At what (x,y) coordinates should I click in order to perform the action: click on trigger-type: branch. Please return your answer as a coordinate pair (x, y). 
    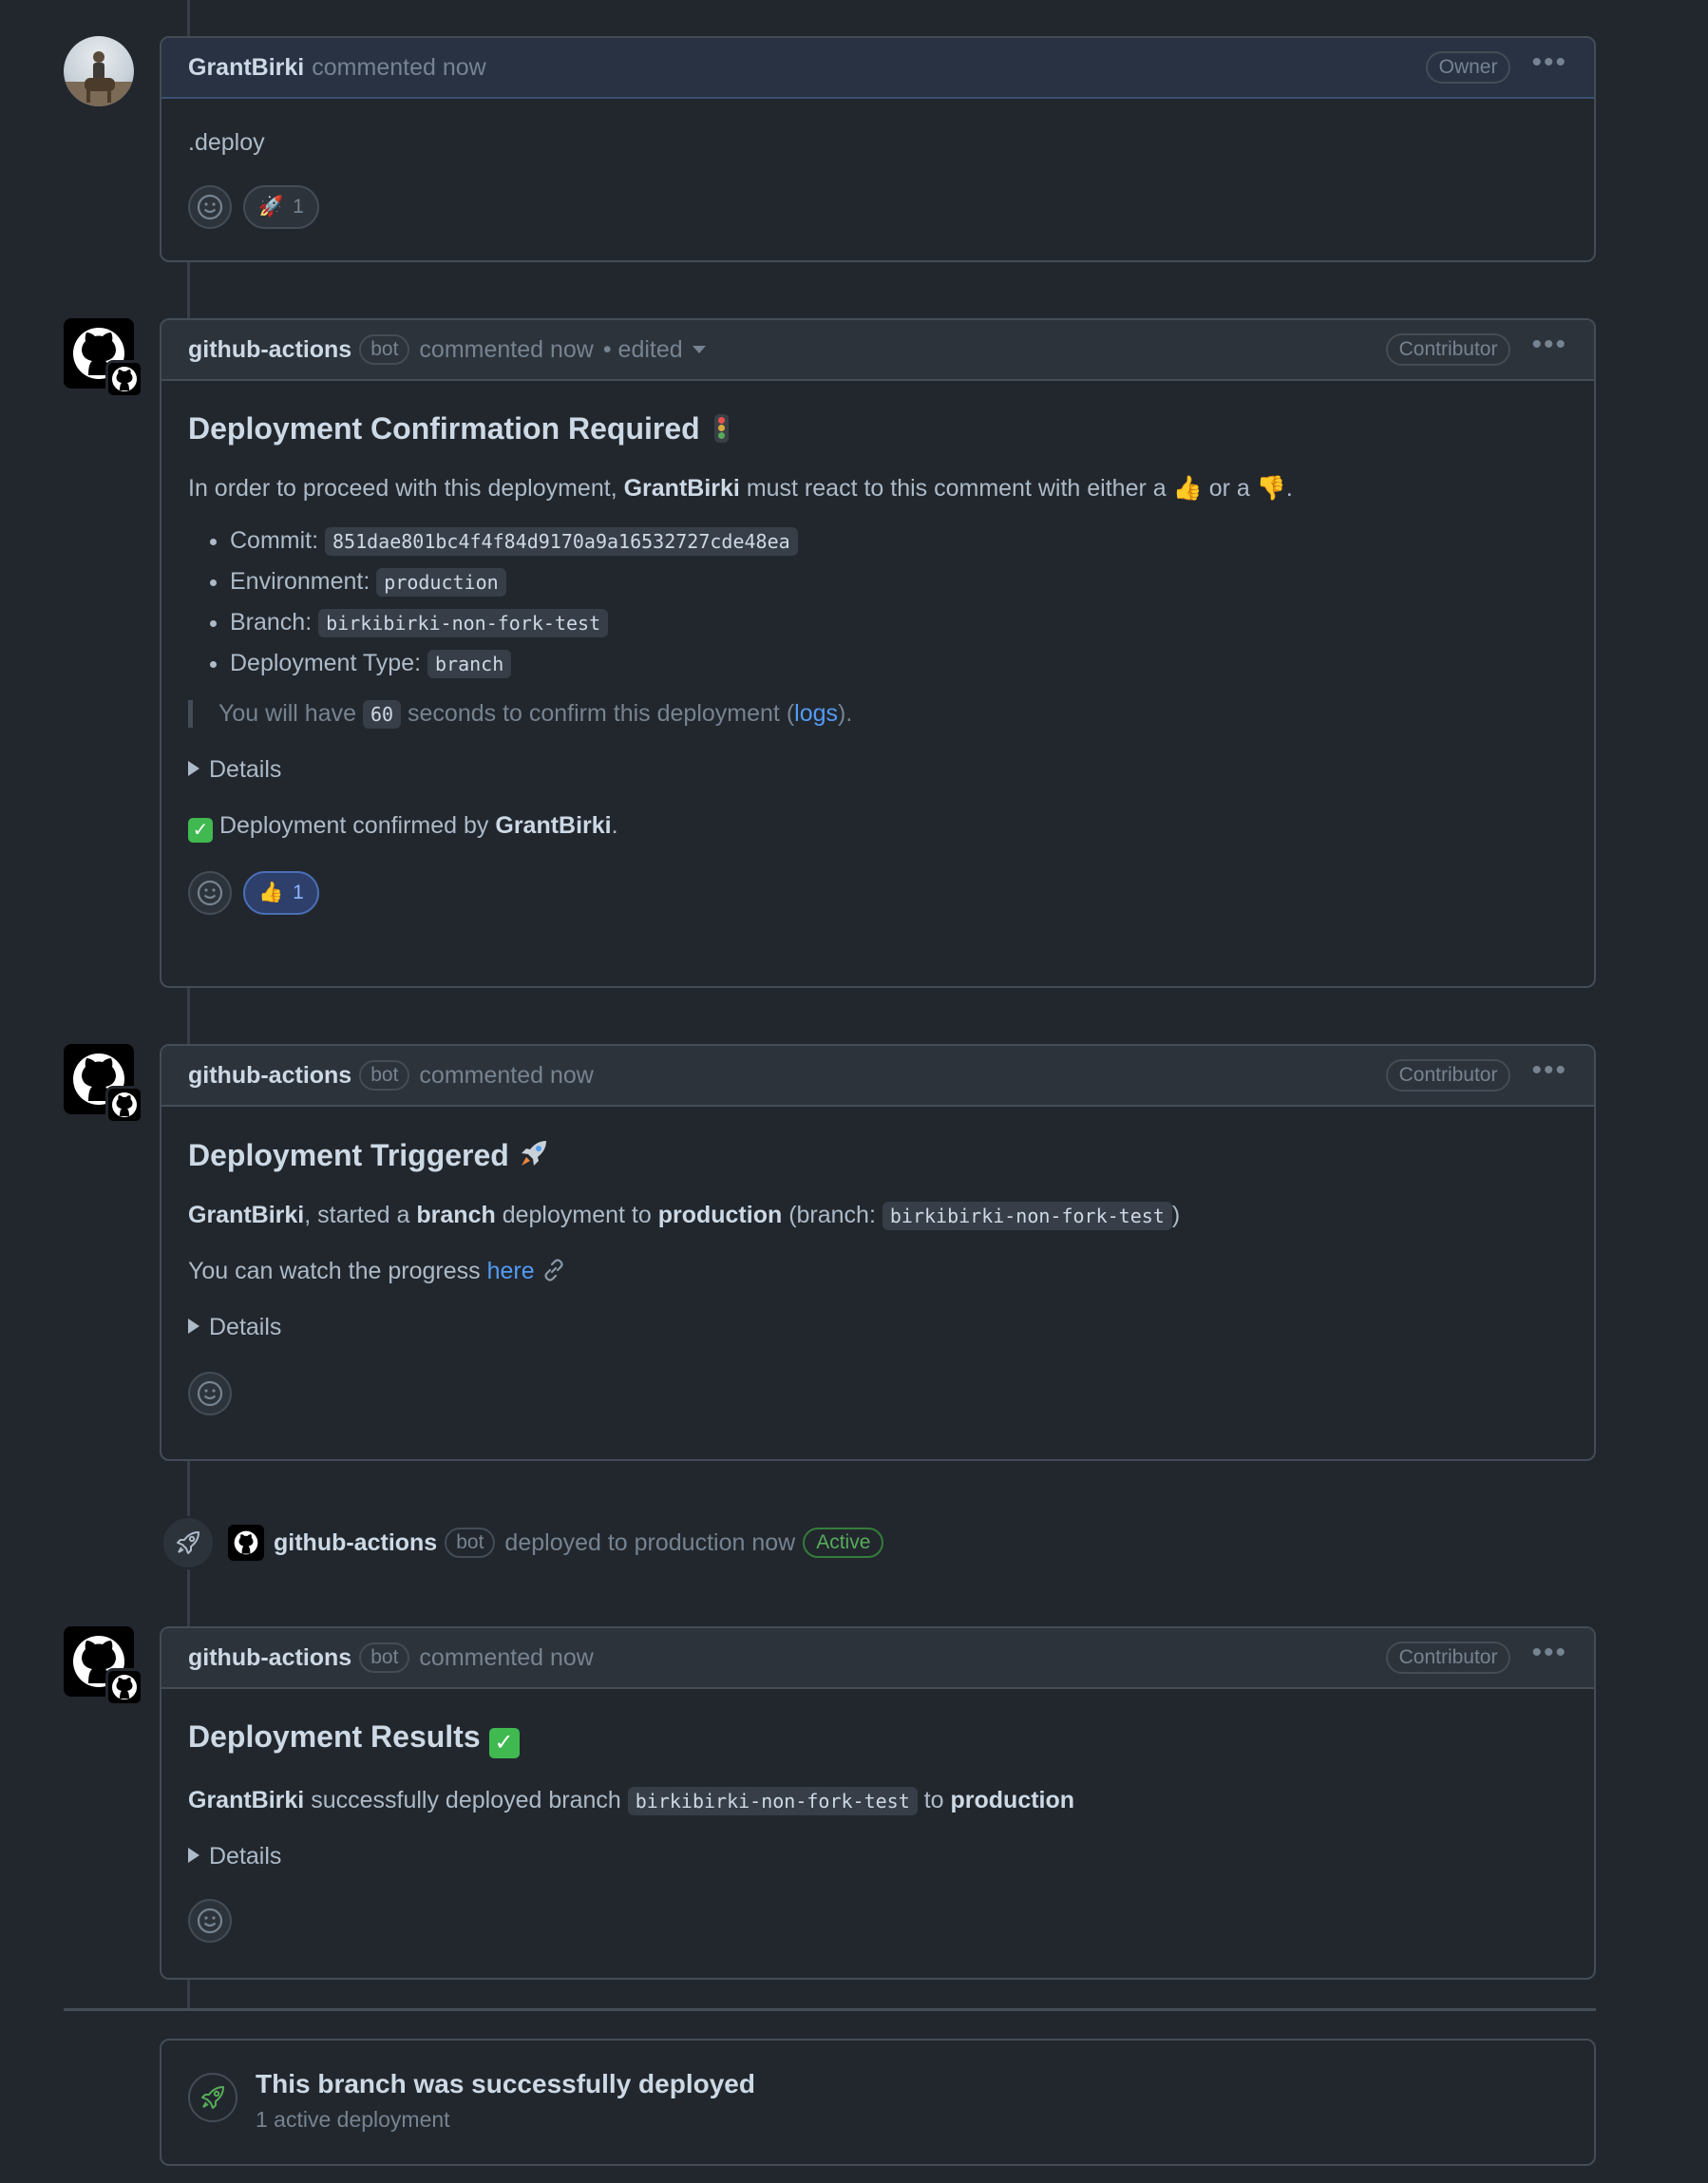
    Looking at the image, I should click on (456, 1215).